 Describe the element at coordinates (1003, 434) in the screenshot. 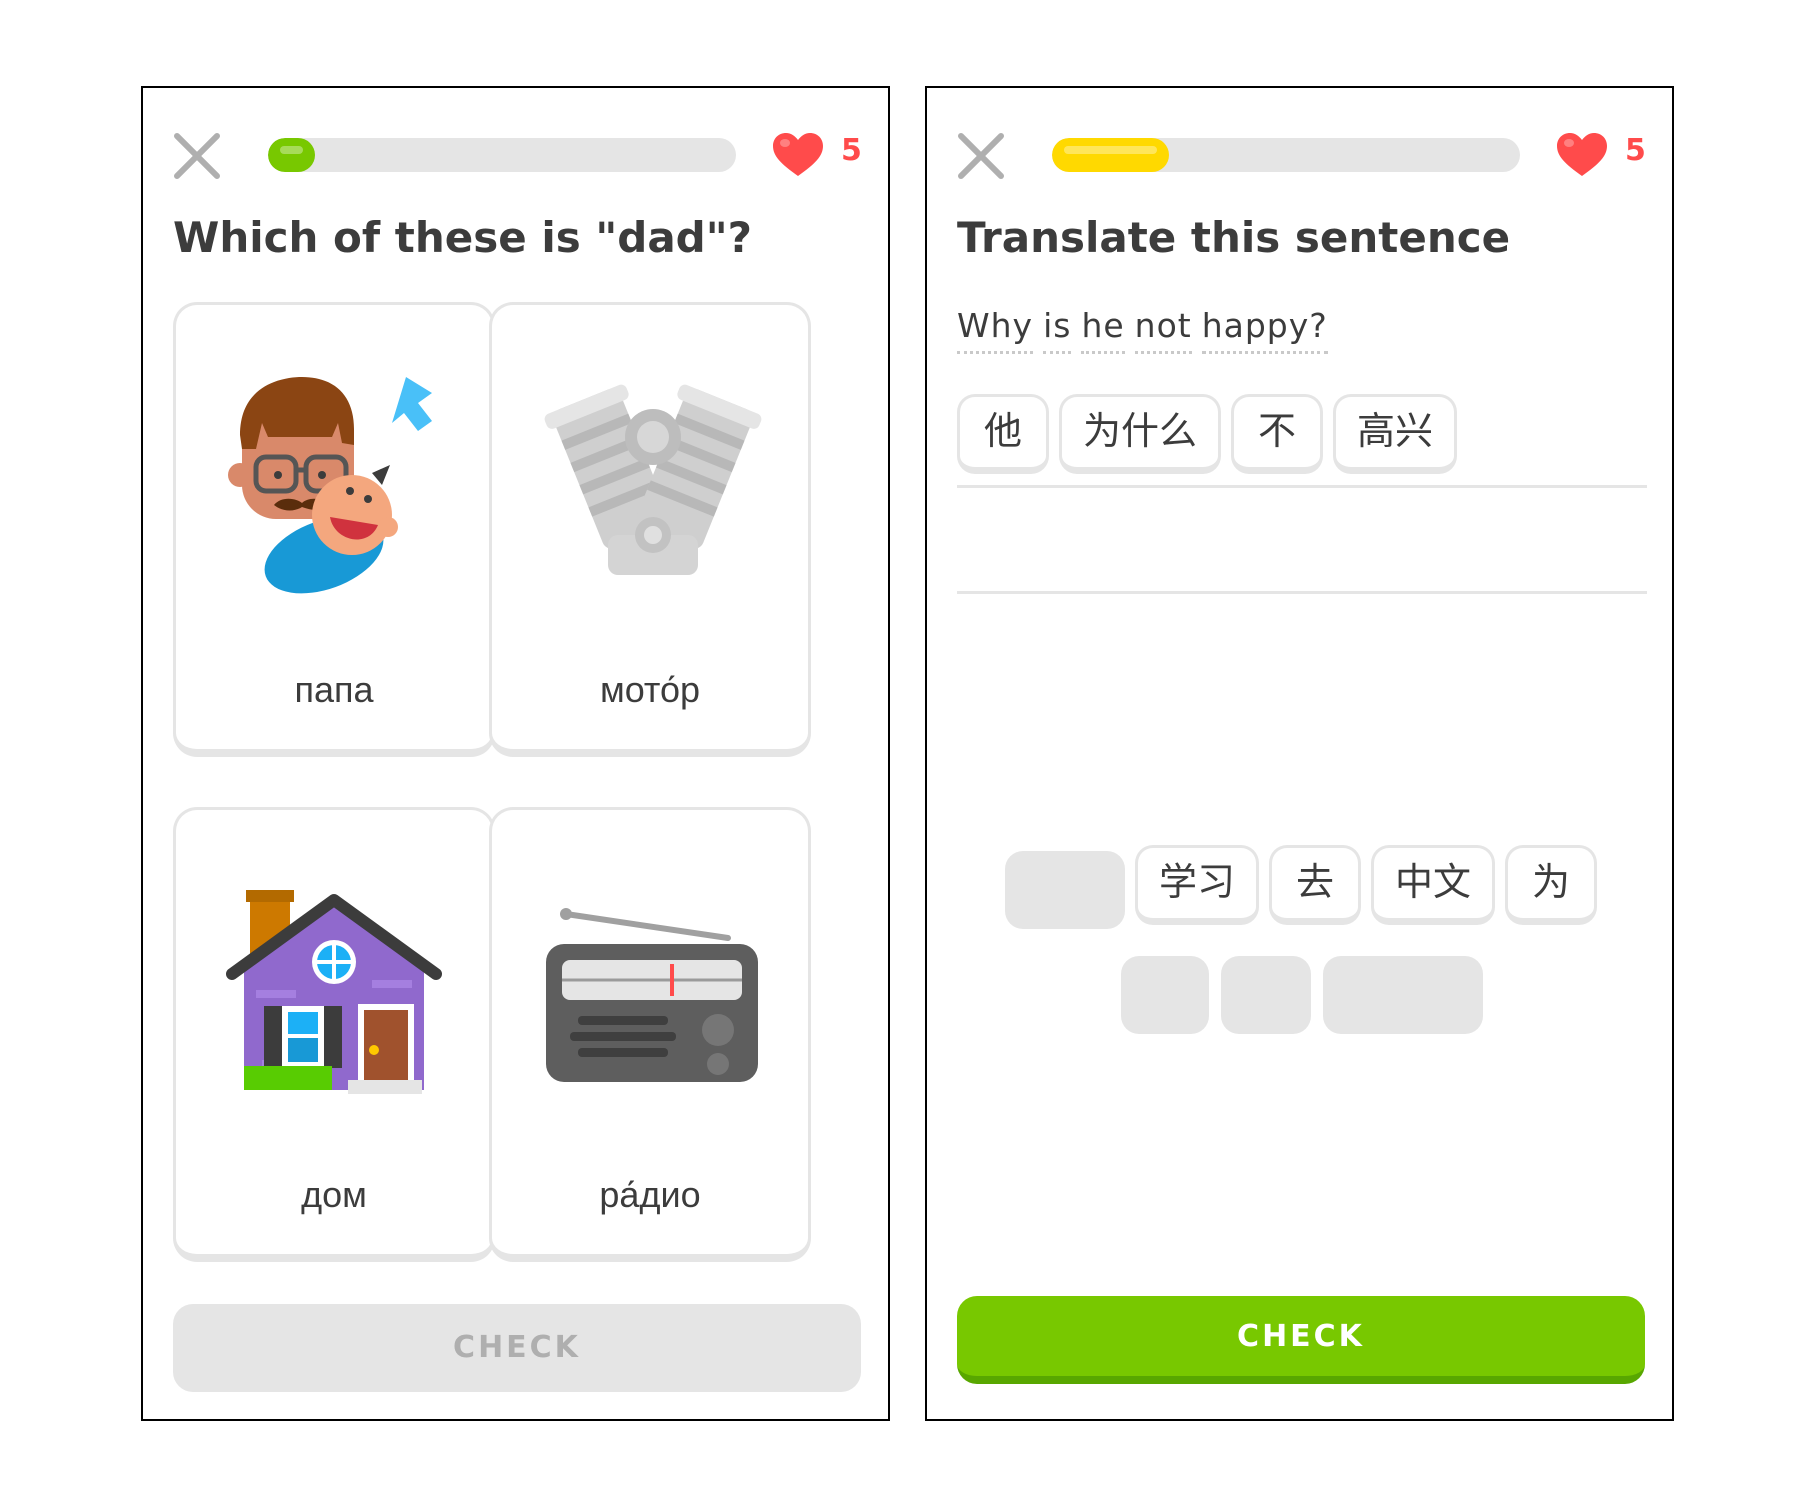

I see `answer-tile: 他` at that location.